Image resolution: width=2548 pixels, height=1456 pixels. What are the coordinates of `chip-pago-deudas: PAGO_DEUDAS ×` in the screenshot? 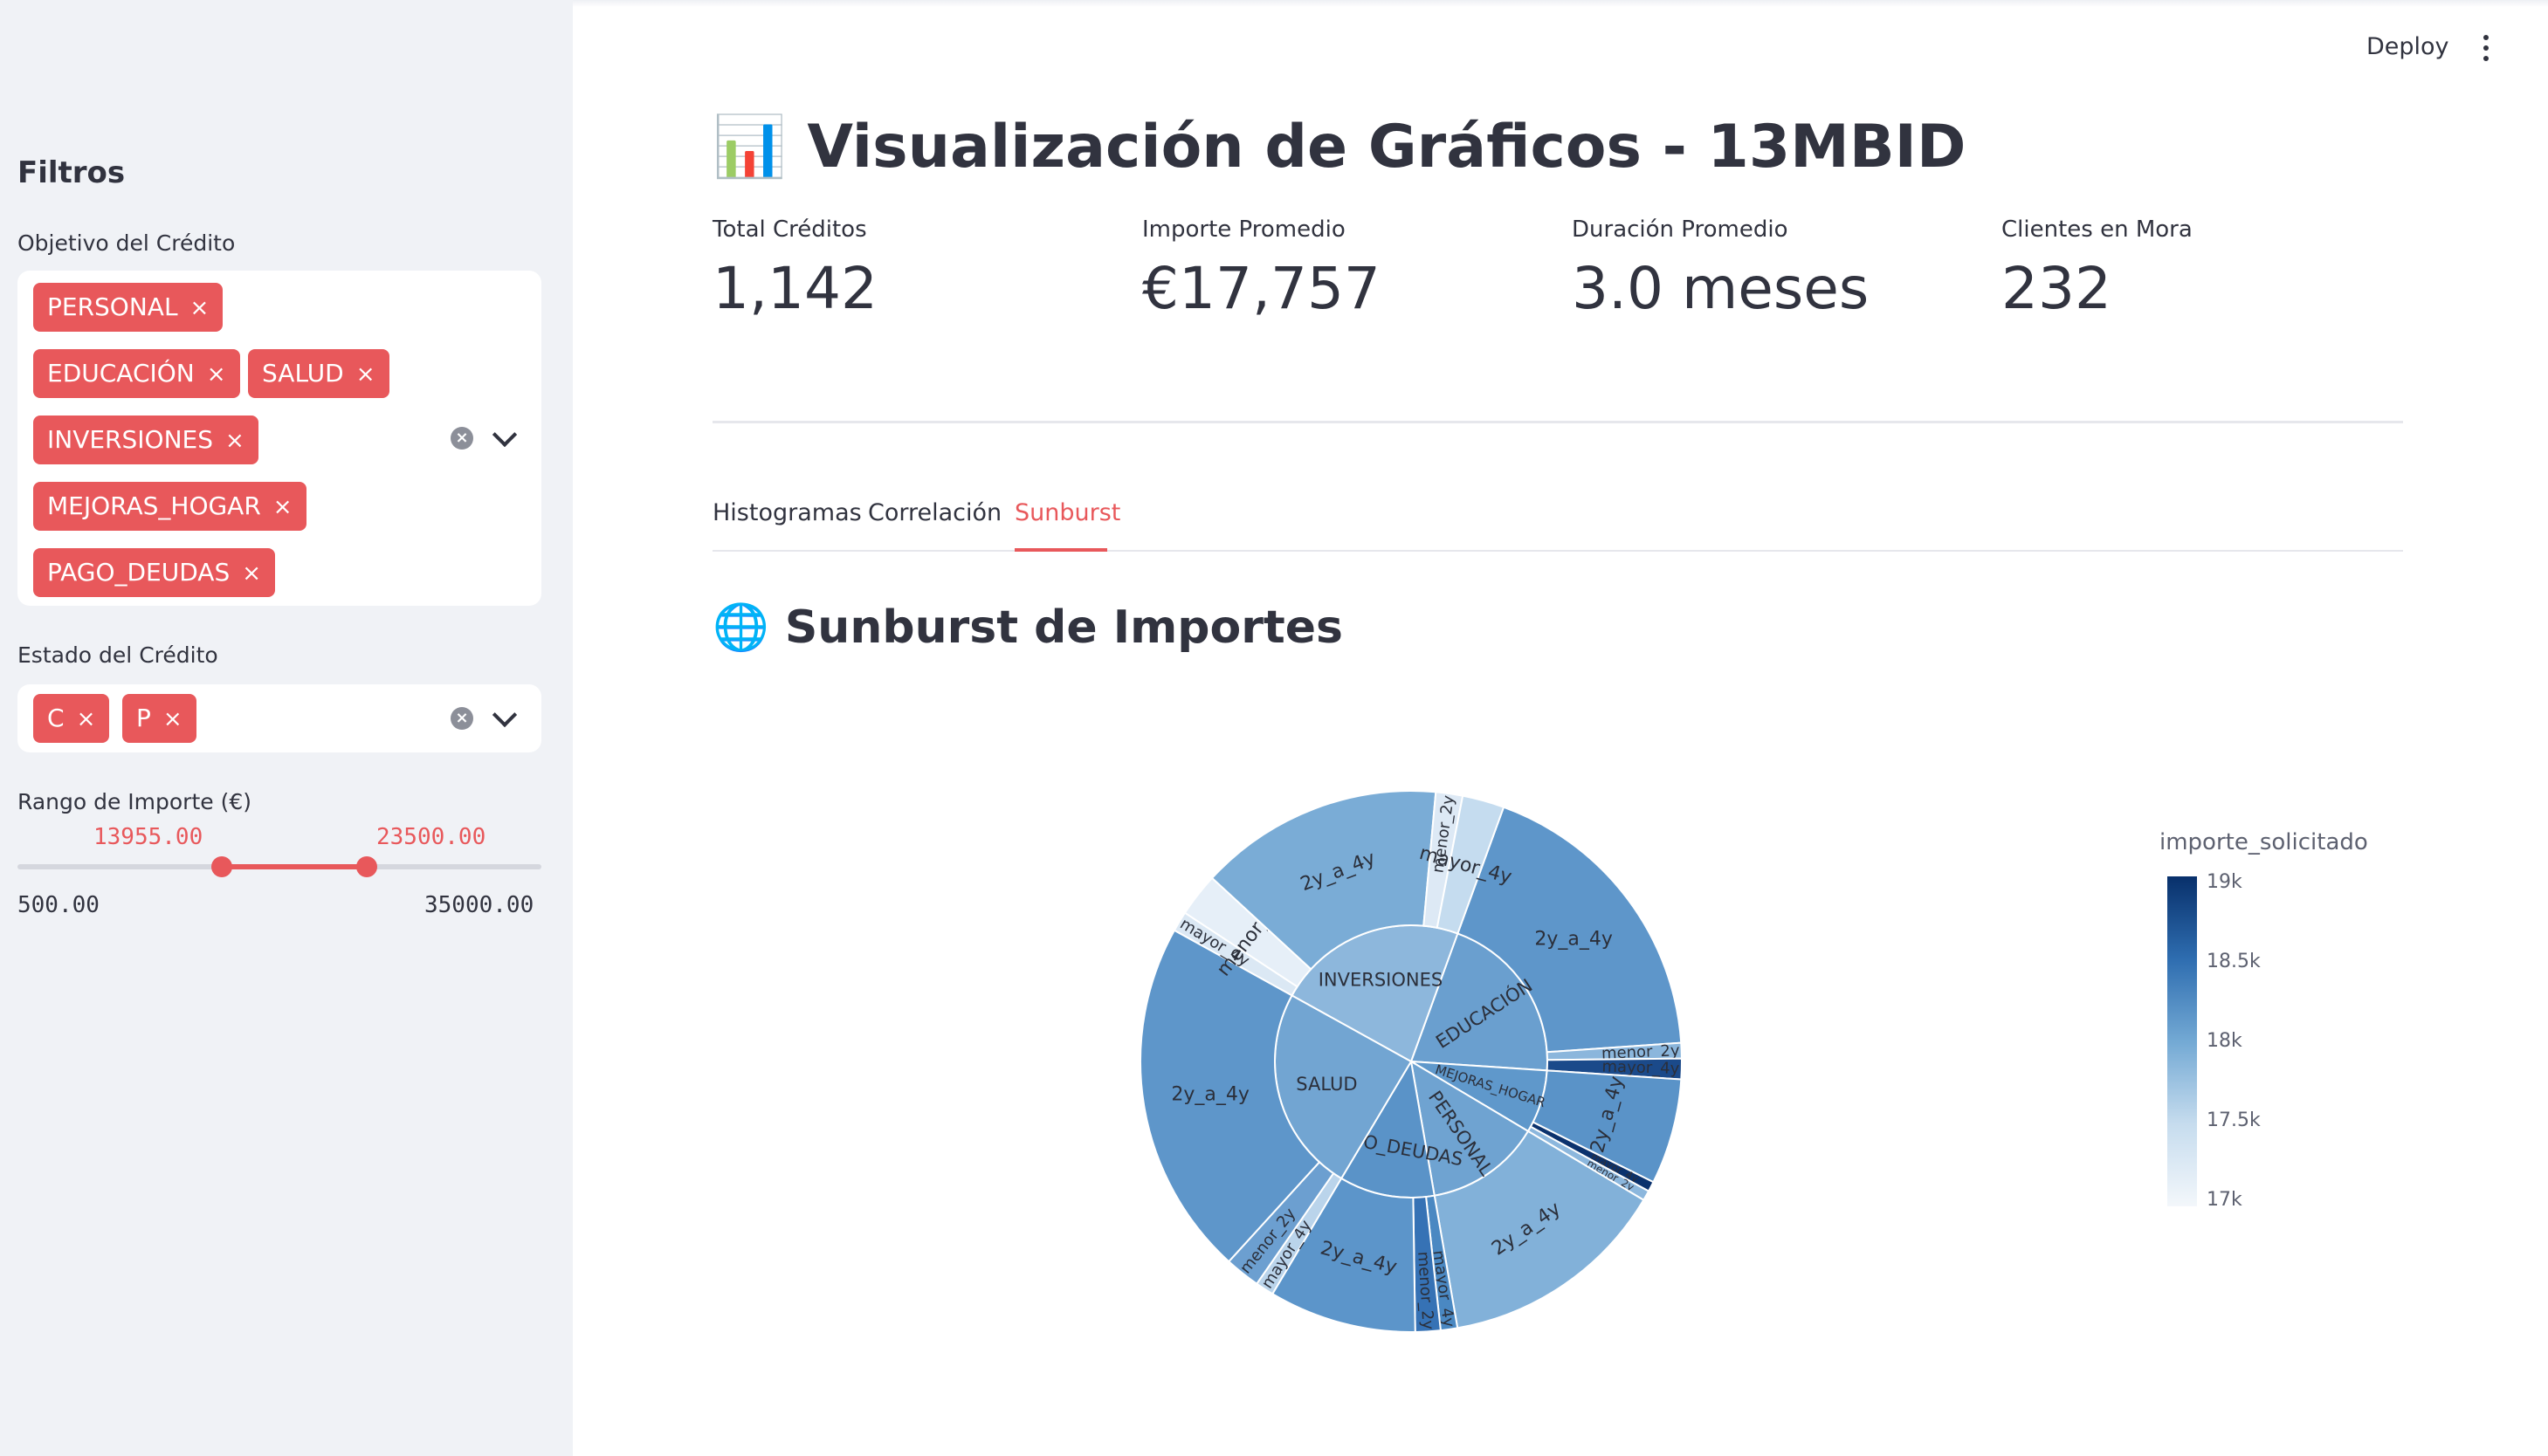 It's located at (154, 572).